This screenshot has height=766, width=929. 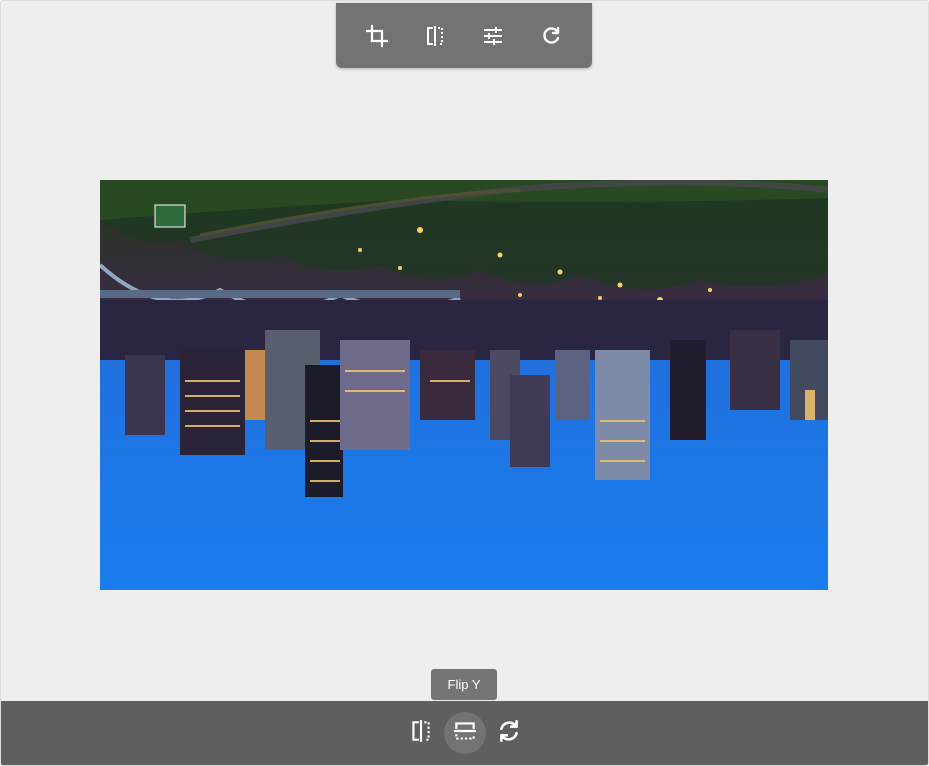 I want to click on bottom-toolbar, so click(x=464, y=733).